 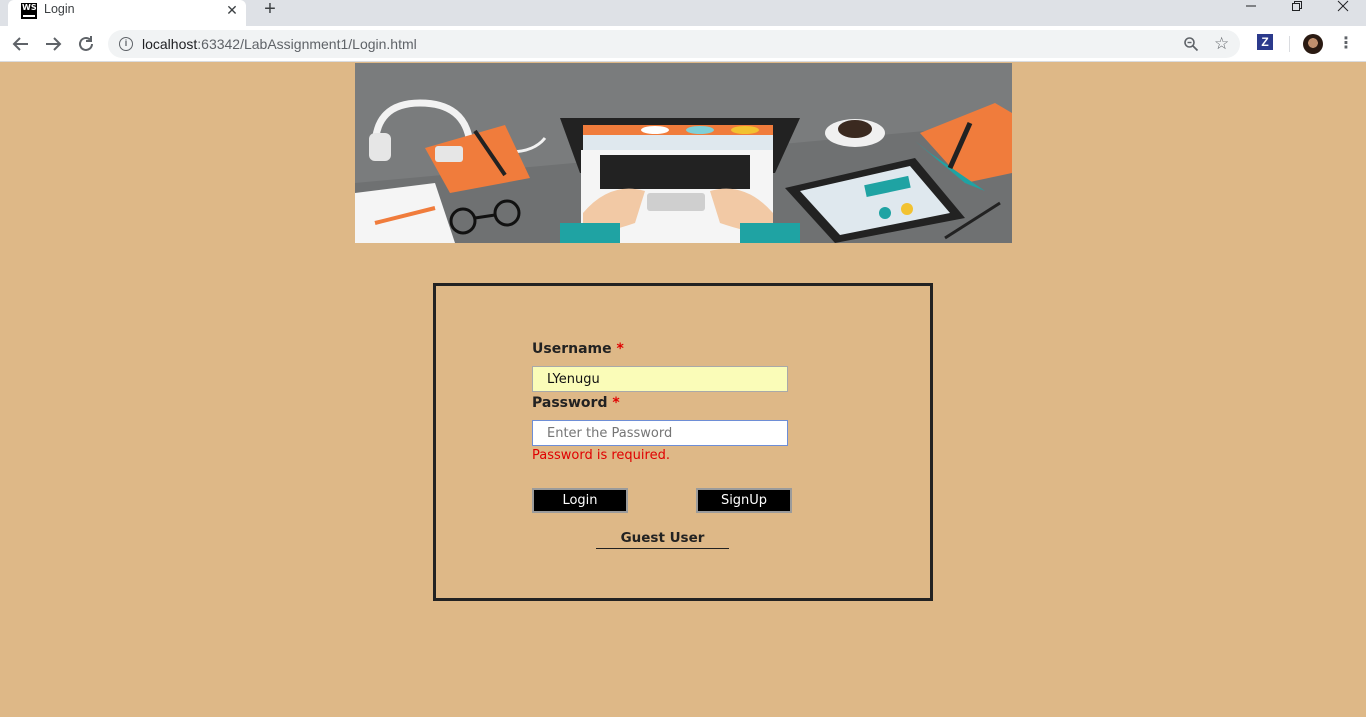 What do you see at coordinates (744, 500) in the screenshot?
I see `signup-button: SignUp` at bounding box center [744, 500].